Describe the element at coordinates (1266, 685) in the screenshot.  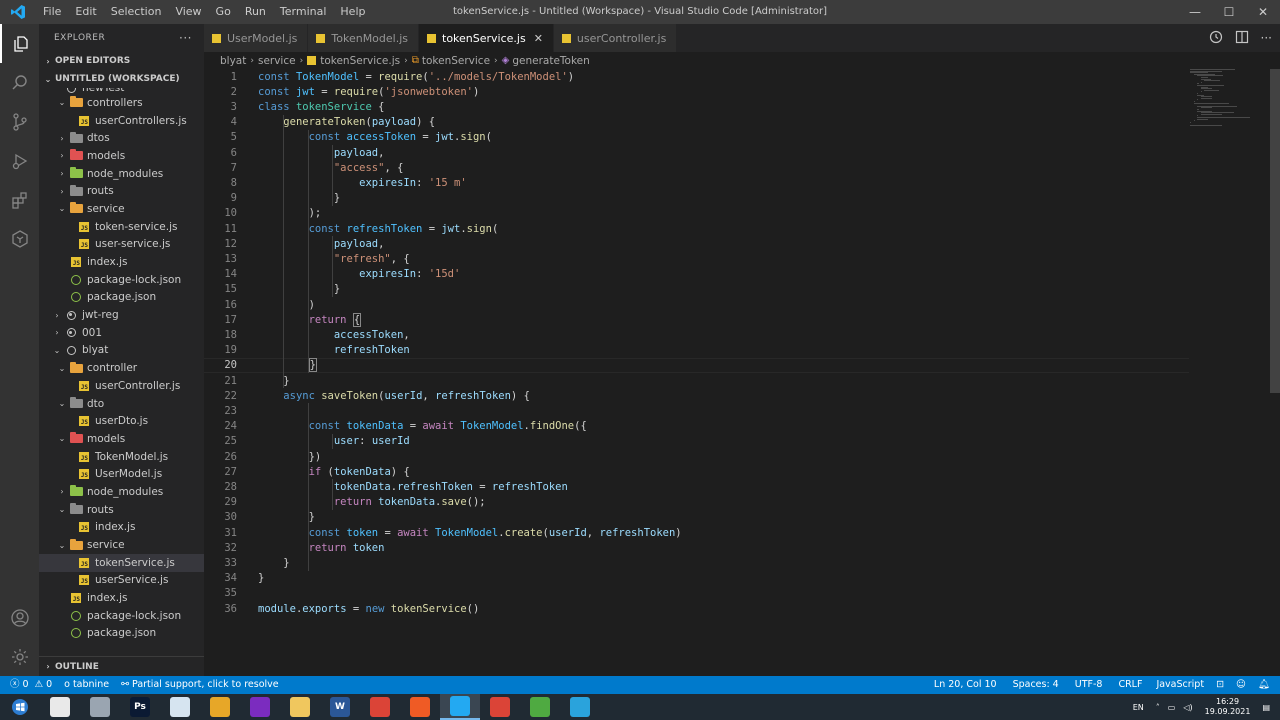
I see `notifications-icon: 🔔︎` at that location.